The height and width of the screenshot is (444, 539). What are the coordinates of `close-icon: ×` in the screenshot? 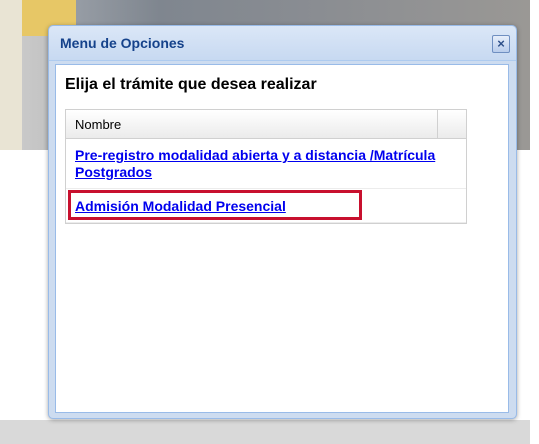 It's located at (501, 43).